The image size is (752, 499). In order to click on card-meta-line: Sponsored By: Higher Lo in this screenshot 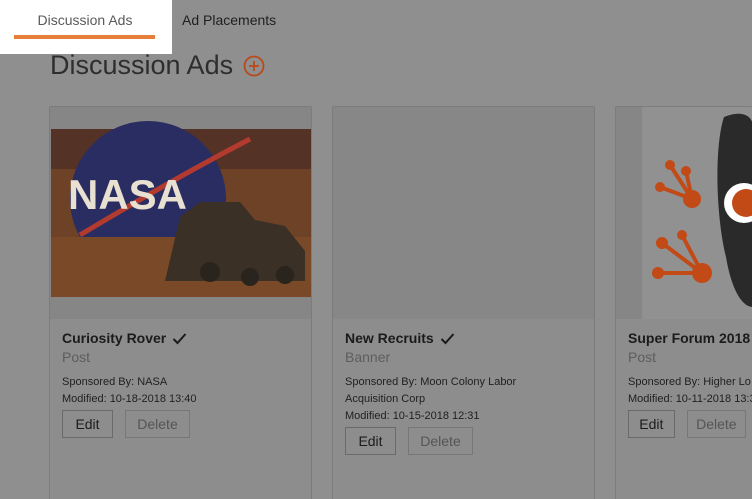, I will do `click(689, 382)`.